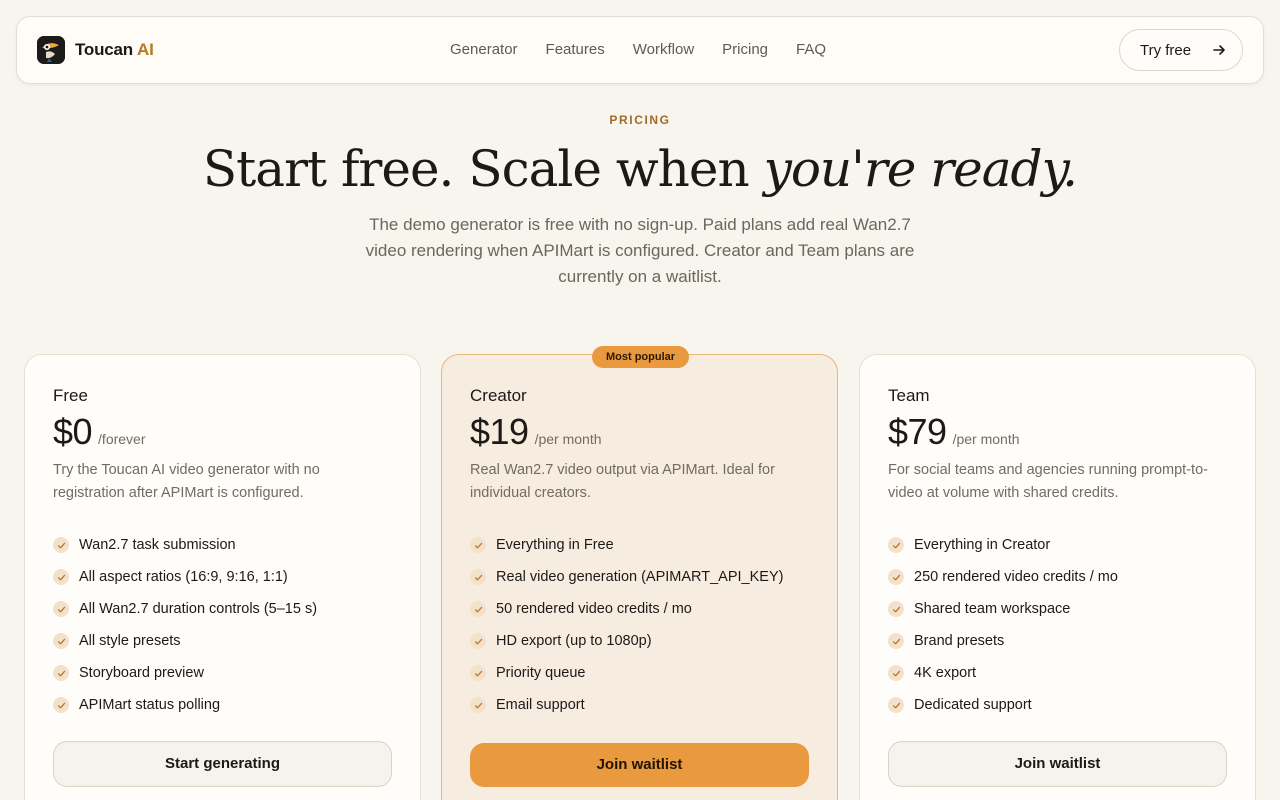 This screenshot has height=800, width=1280. What do you see at coordinates (114, 49) in the screenshot?
I see `brand-name: Toucan AI` at bounding box center [114, 49].